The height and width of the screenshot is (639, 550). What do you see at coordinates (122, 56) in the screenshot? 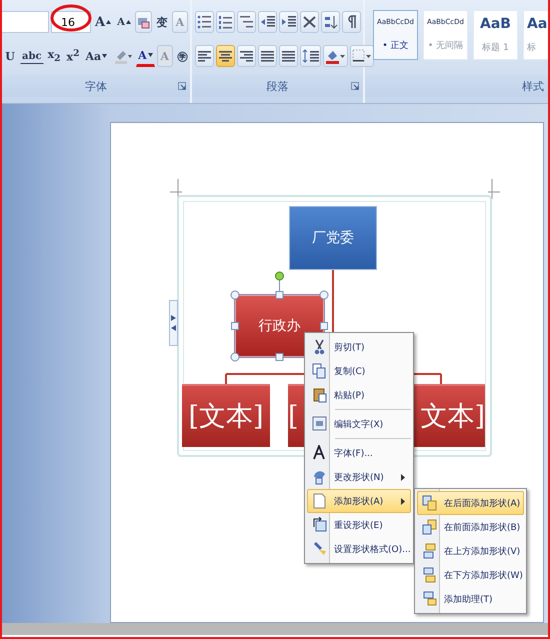
I see `highlighter-icon` at bounding box center [122, 56].